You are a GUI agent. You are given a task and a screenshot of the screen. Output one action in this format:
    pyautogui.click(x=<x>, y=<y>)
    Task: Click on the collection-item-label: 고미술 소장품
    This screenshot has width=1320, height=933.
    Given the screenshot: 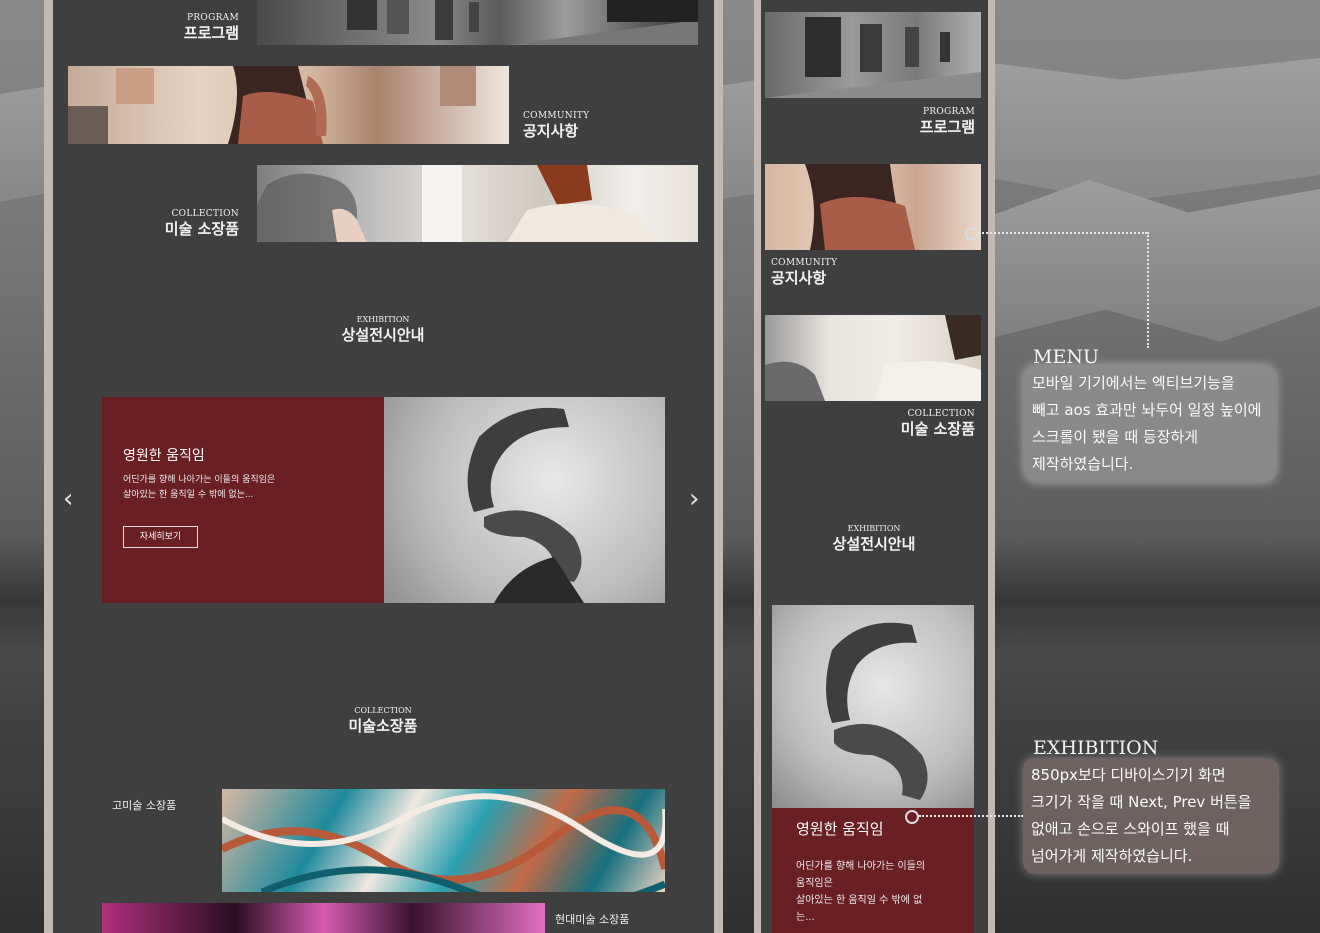 What is the action you would take?
    pyautogui.click(x=144, y=805)
    